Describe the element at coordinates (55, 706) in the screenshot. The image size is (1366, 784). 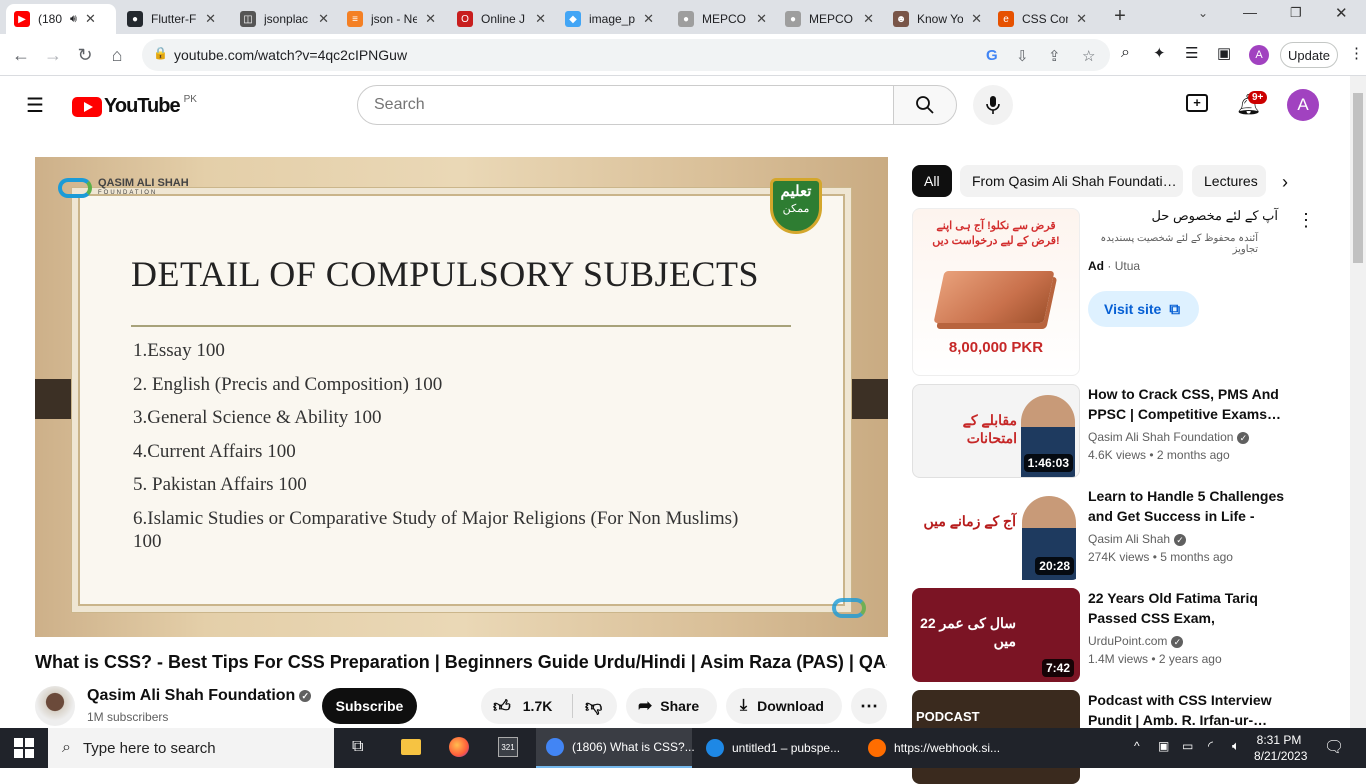
I see `channel-avatar` at that location.